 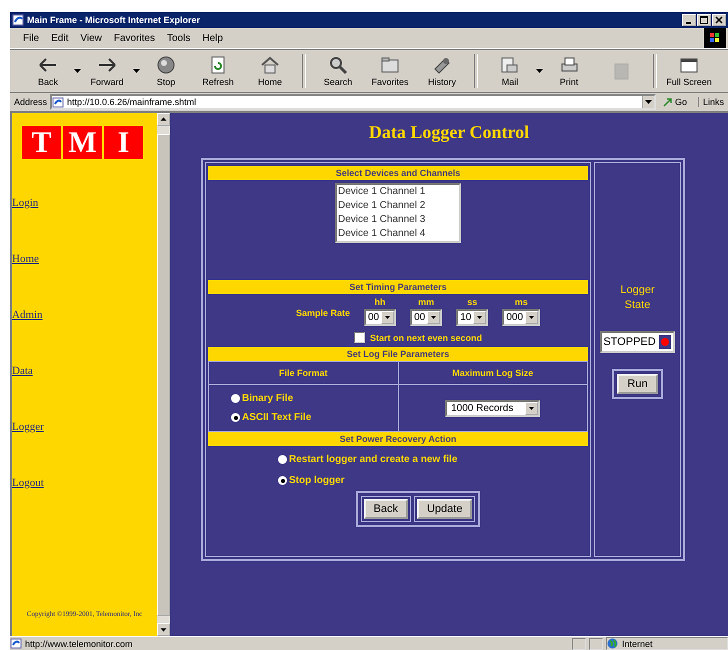 I want to click on radio-label: ASCII Text File, so click(x=277, y=417).